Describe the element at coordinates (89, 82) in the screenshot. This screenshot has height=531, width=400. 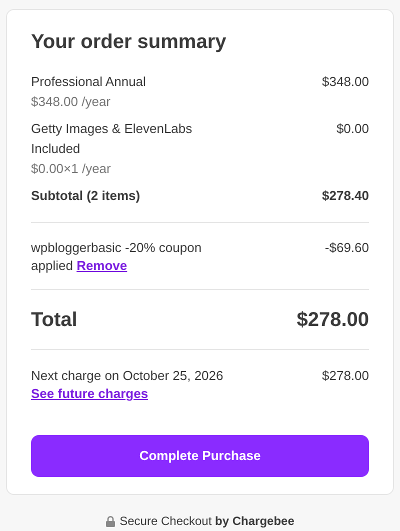
I see `item-name: Professional Annual` at that location.